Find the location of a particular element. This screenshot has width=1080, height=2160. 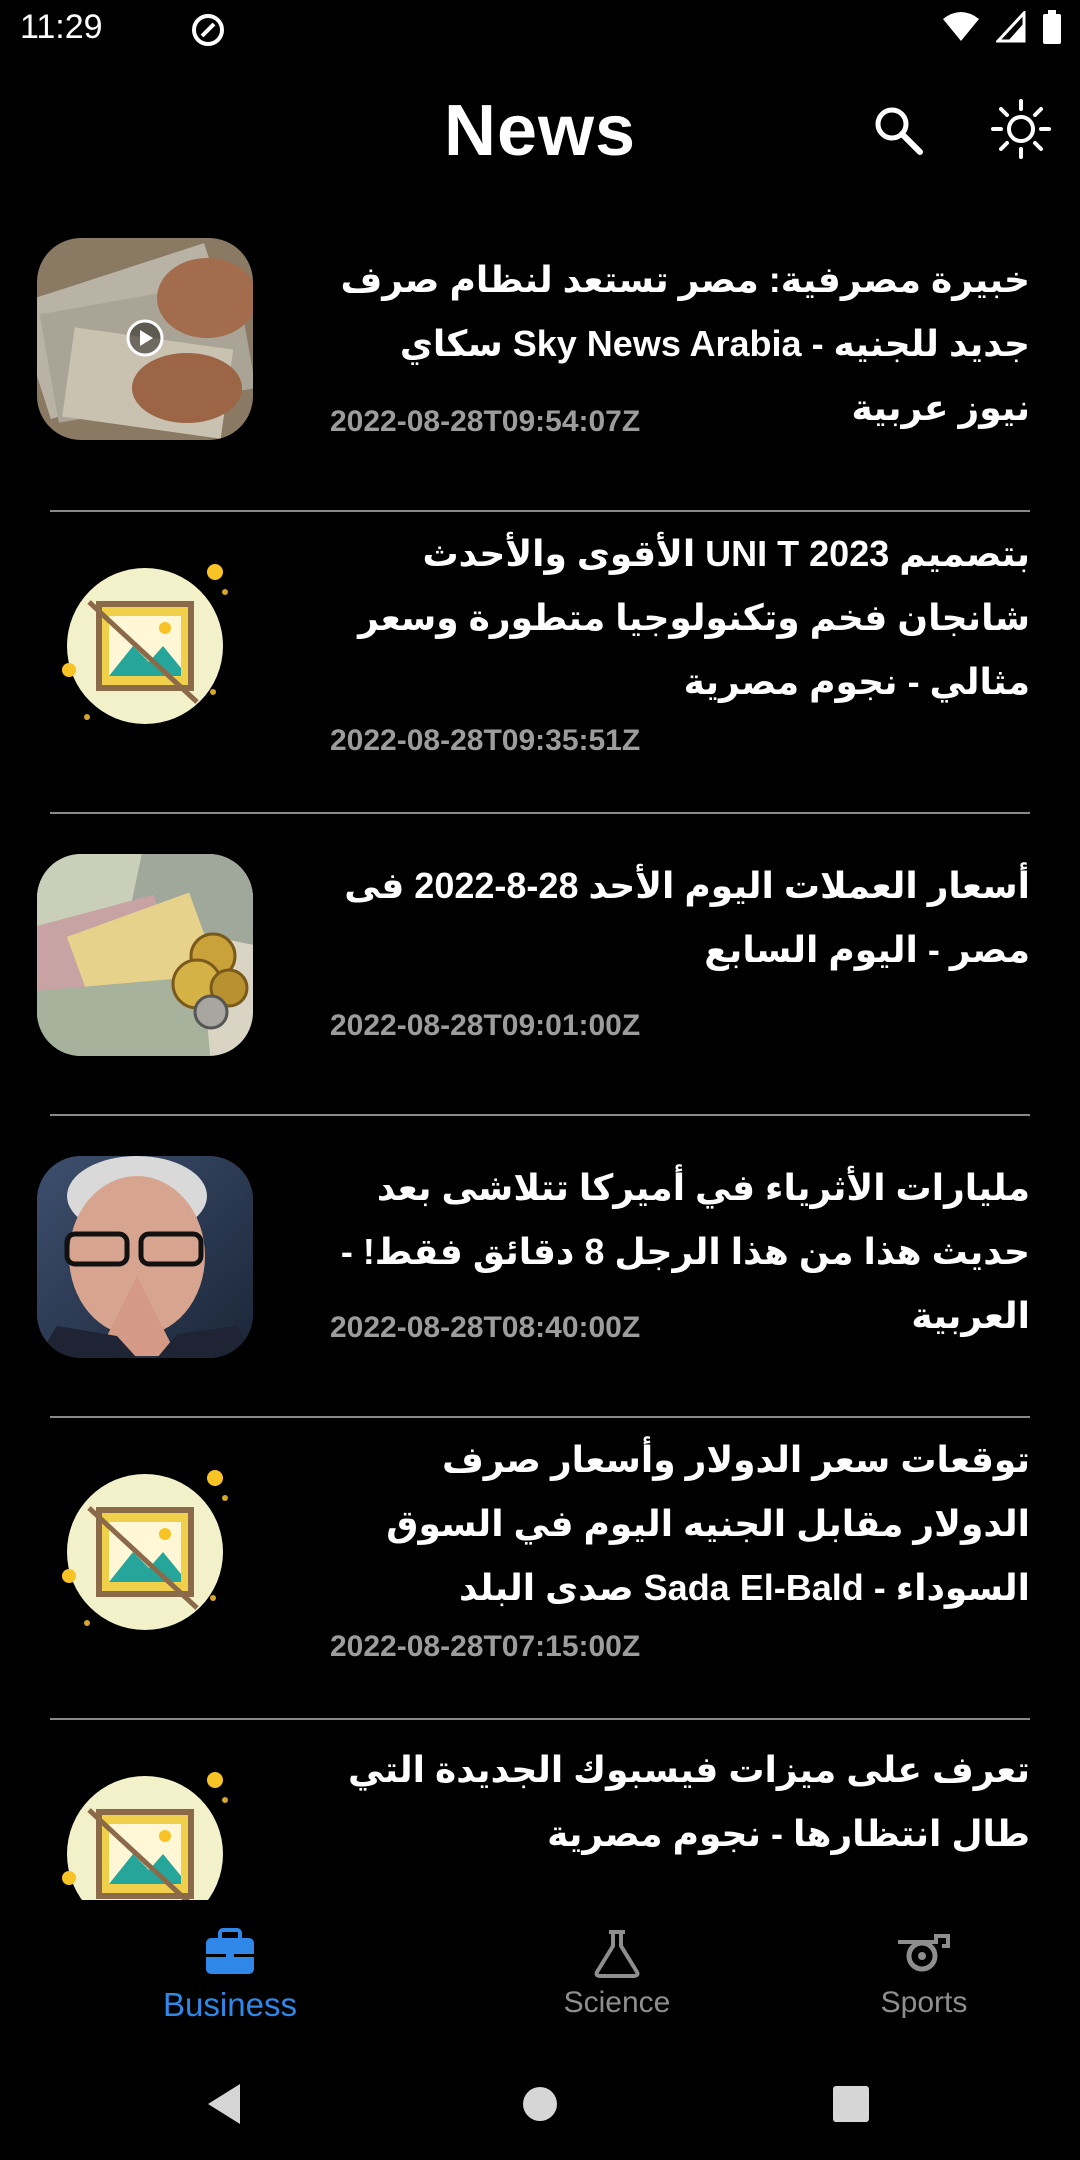

whistle-icon is located at coordinates (924, 1953).